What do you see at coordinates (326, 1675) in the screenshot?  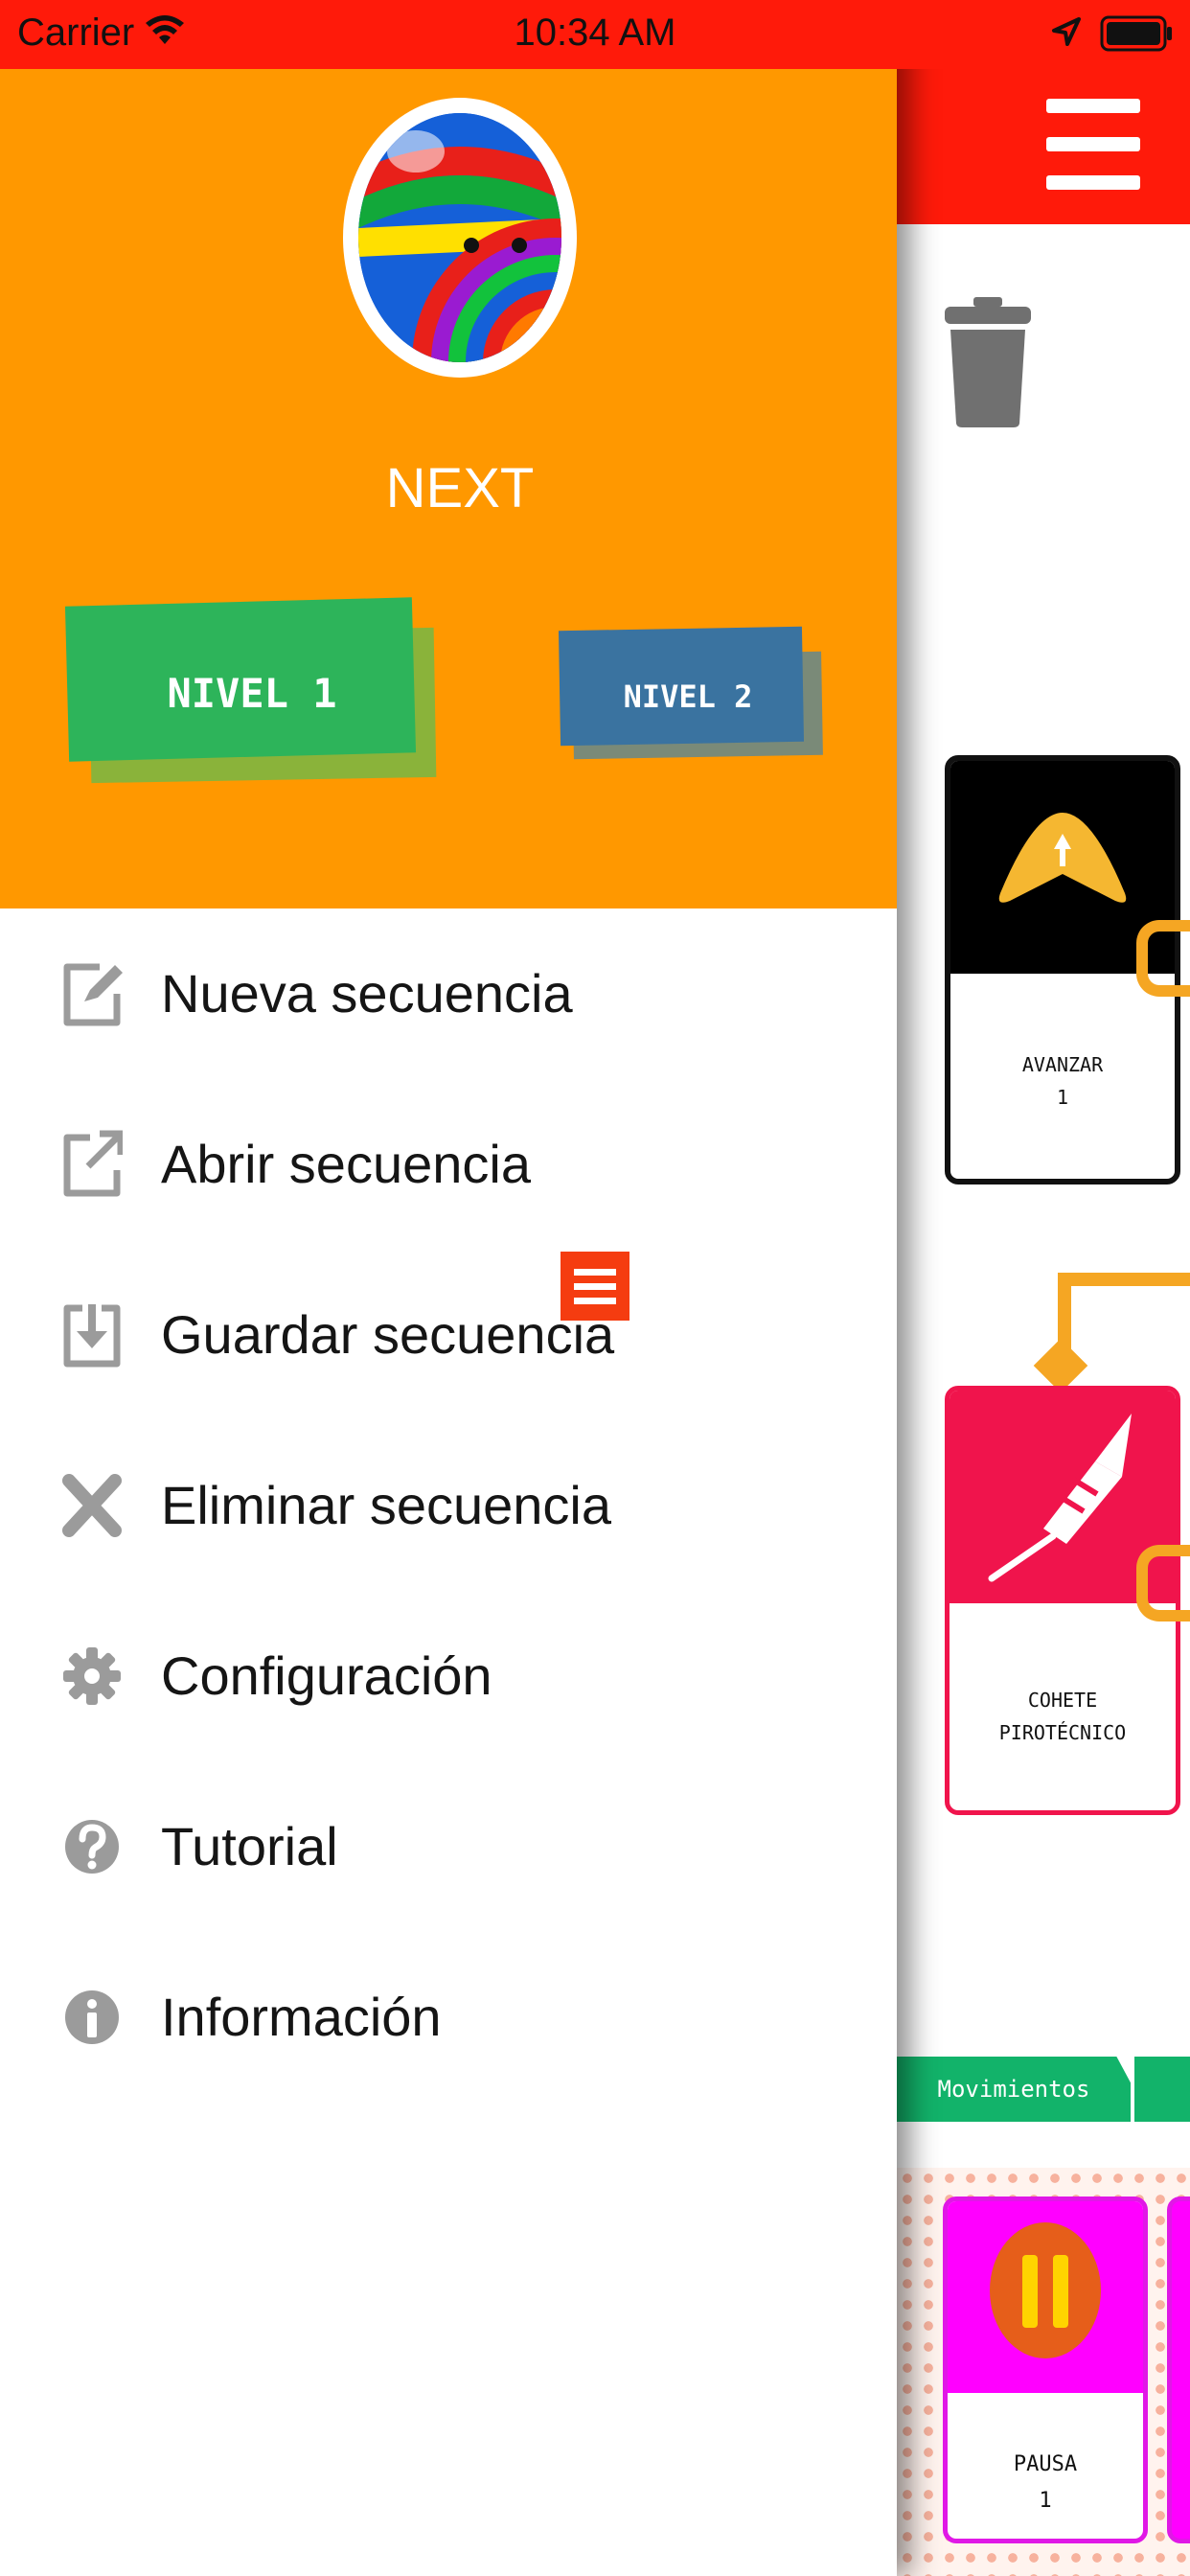 I see `menu-label: Configuración` at bounding box center [326, 1675].